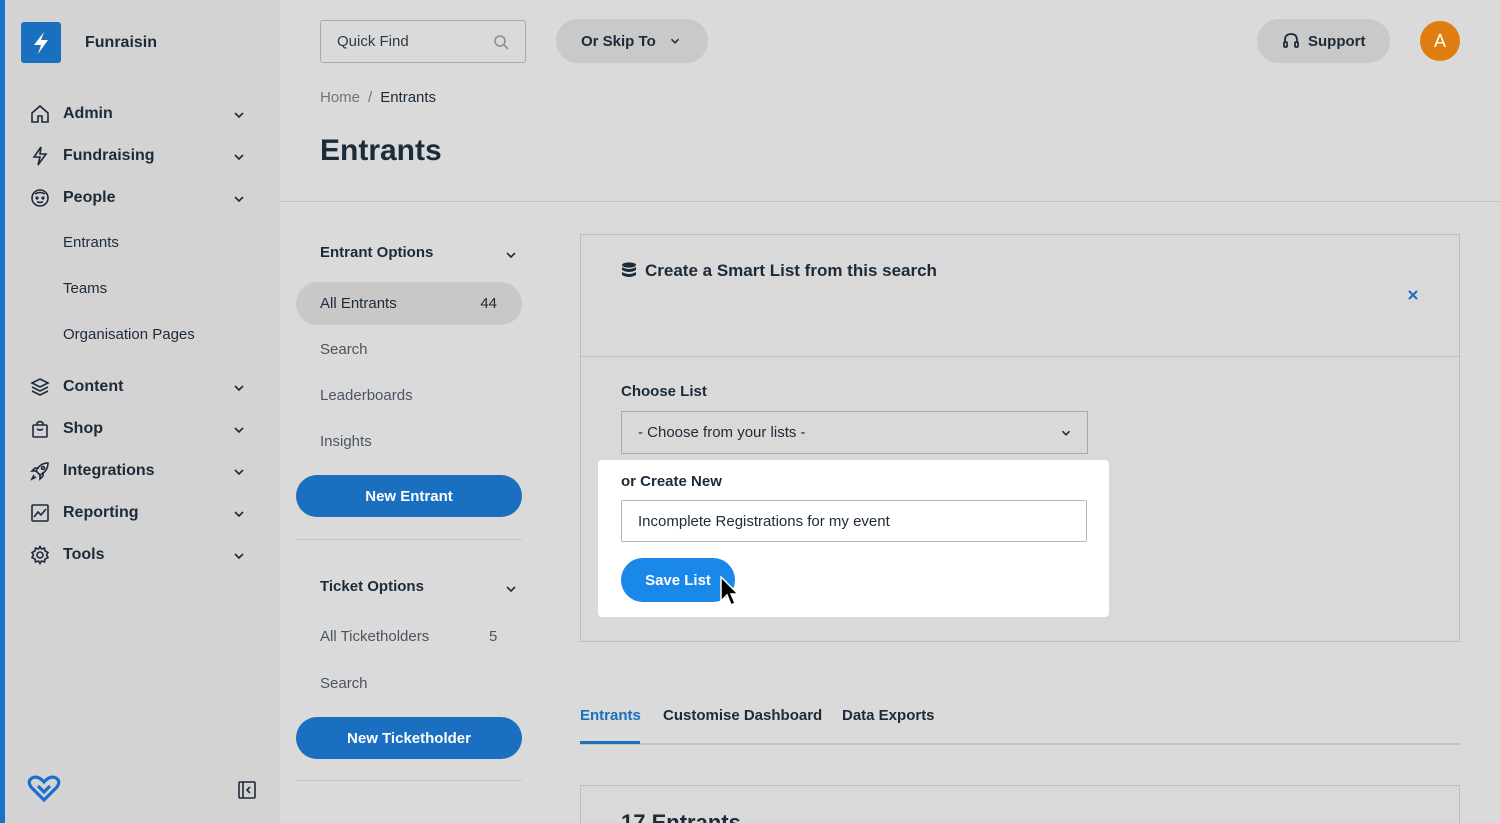  I want to click on entrant-options-heading: Entrant Options, so click(376, 252).